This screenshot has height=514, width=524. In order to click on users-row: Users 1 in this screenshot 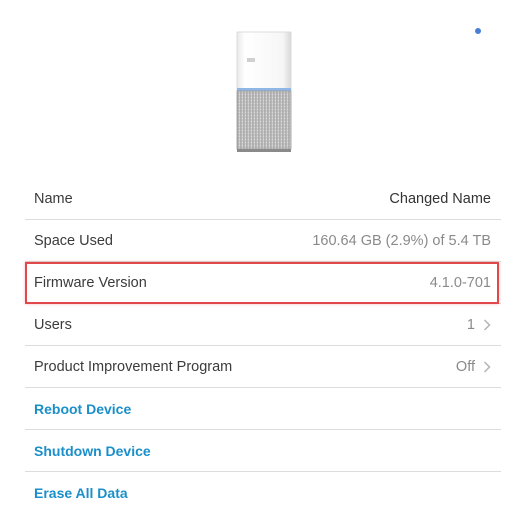, I will do `click(263, 325)`.